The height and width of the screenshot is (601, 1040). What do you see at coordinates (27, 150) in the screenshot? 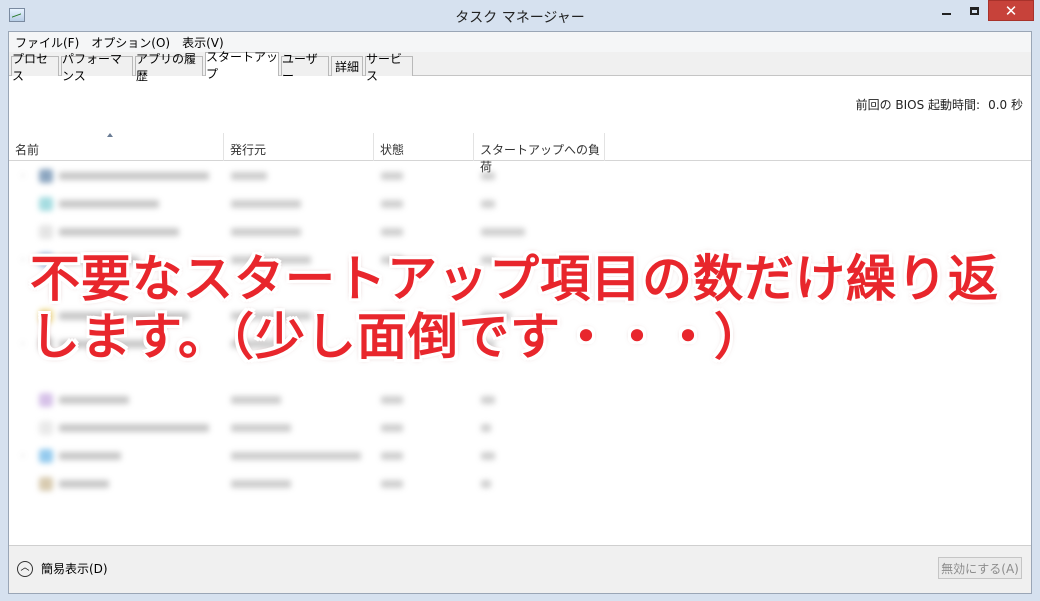
I see `column-name-label: 名前` at bounding box center [27, 150].